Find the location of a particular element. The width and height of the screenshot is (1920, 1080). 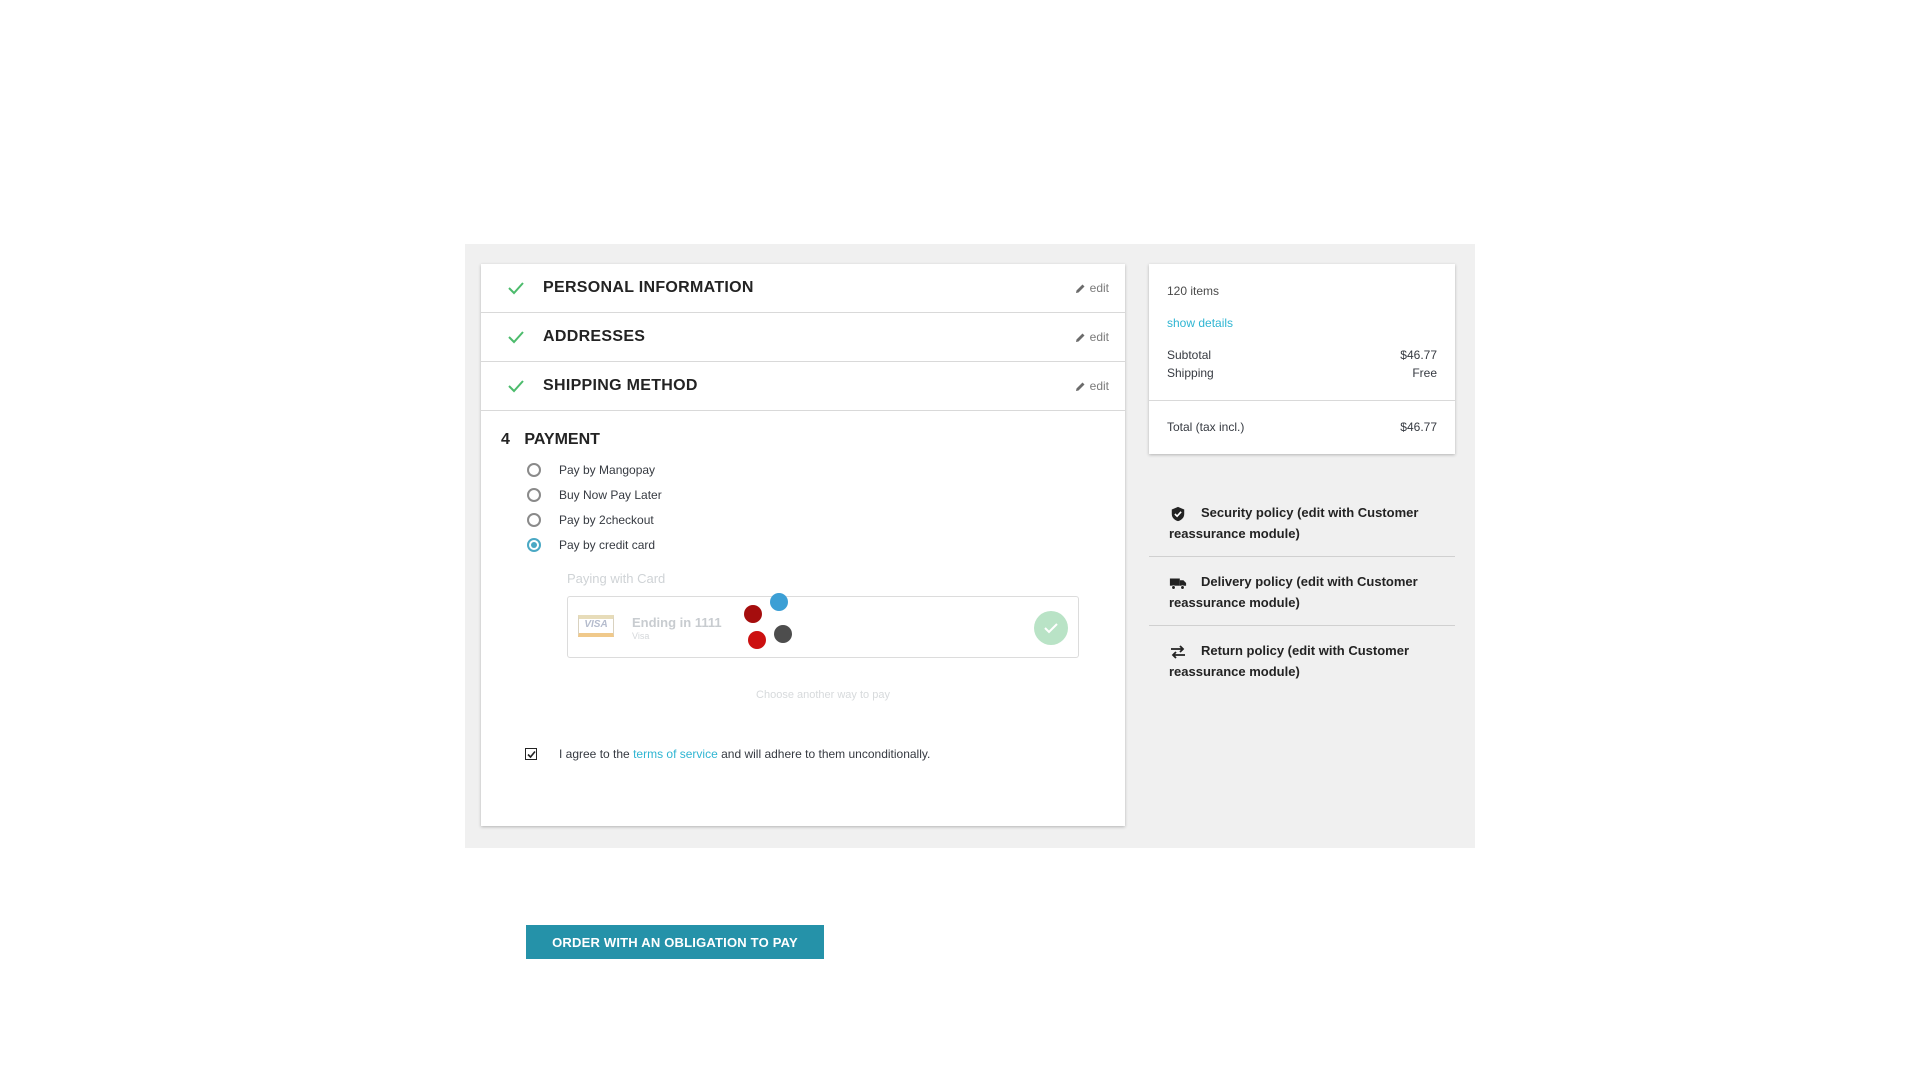

total-row: Total (tax incl.) $46.77 is located at coordinates (1302, 427).